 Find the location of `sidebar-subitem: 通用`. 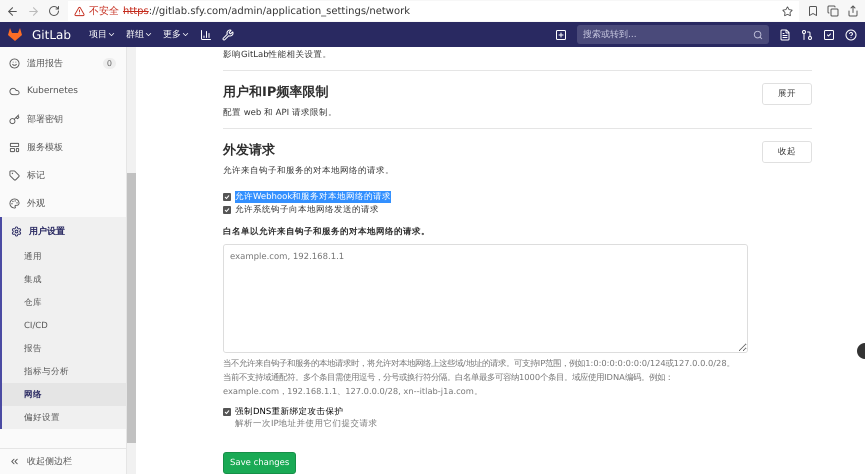

sidebar-subitem: 通用 is located at coordinates (64, 256).